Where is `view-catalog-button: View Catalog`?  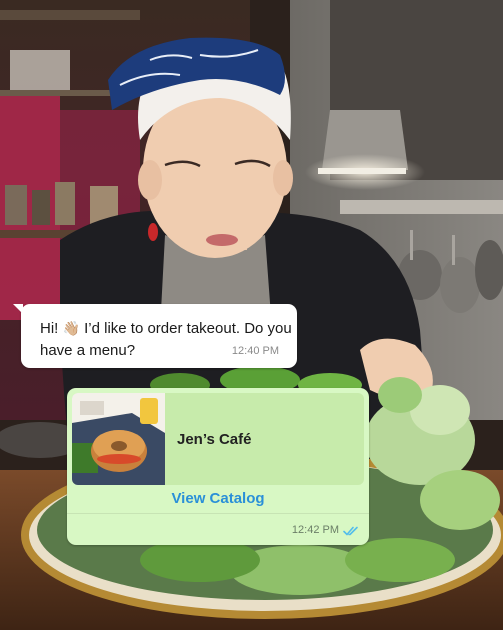
view-catalog-button: View Catalog is located at coordinates (218, 499).